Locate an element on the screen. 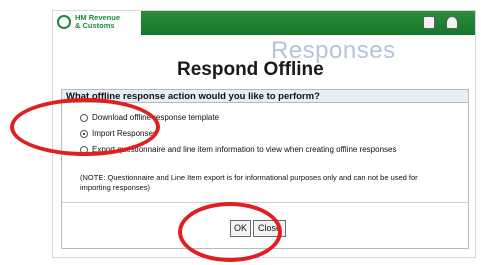 This screenshot has height=265, width=481. print-icon is located at coordinates (429, 22).